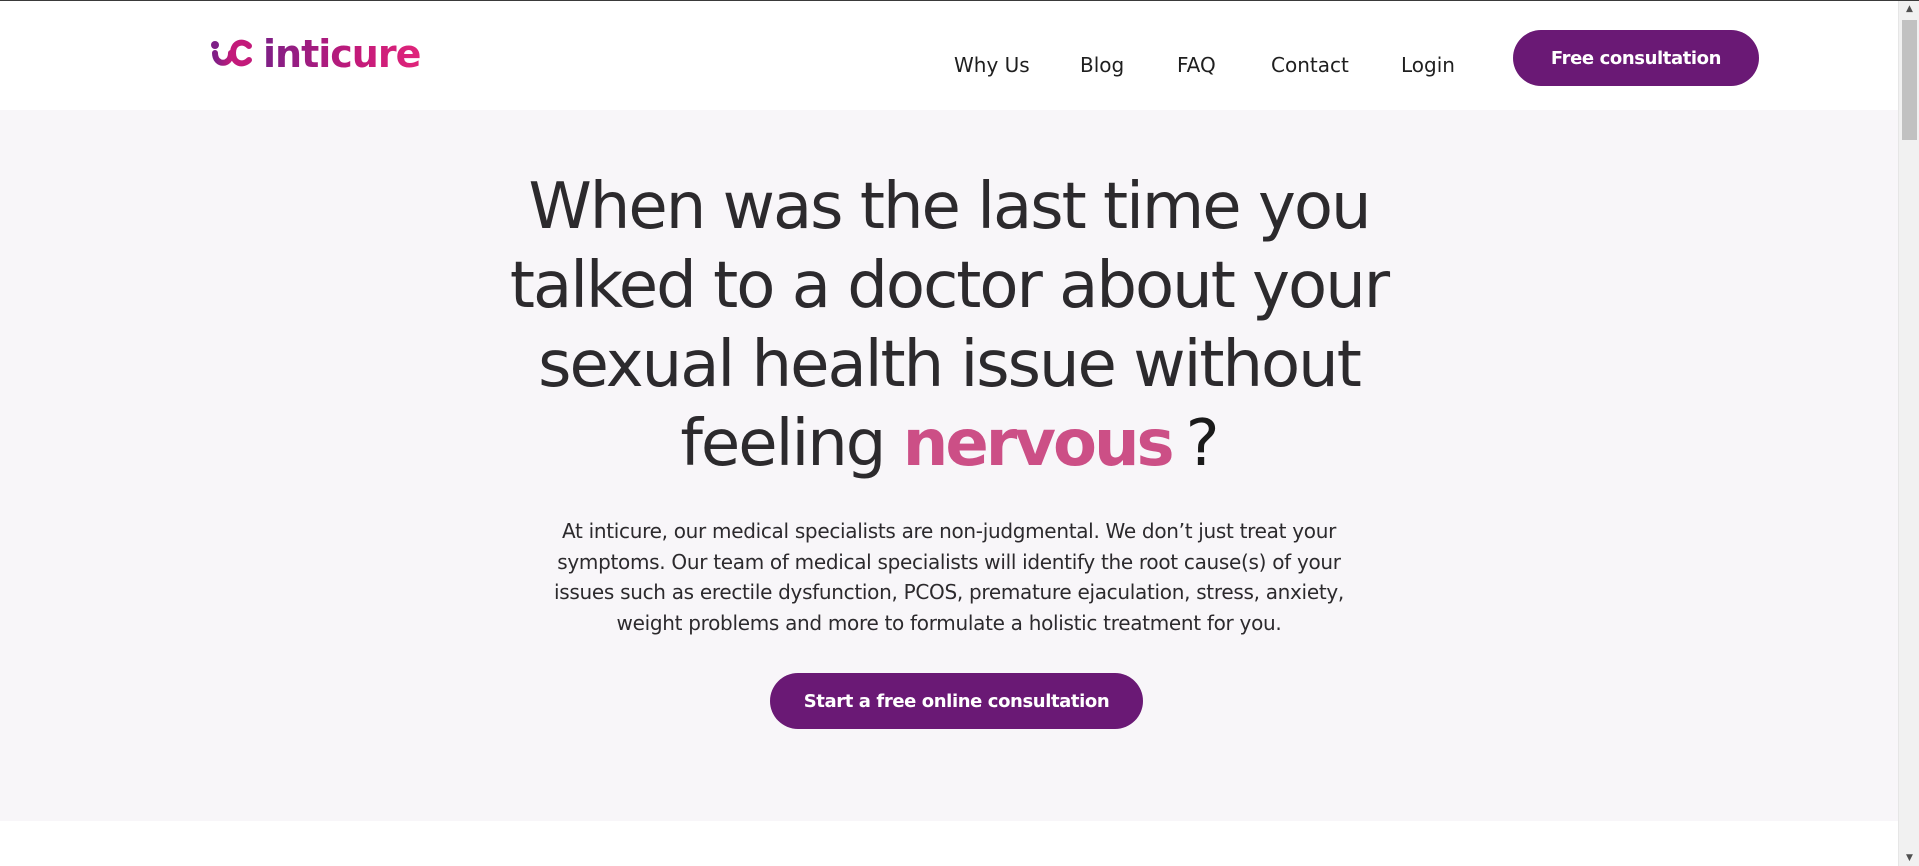 The width and height of the screenshot is (1919, 866). What do you see at coordinates (1909, 9) in the screenshot?
I see `scroll-up-arrow-icon: ▲` at bounding box center [1909, 9].